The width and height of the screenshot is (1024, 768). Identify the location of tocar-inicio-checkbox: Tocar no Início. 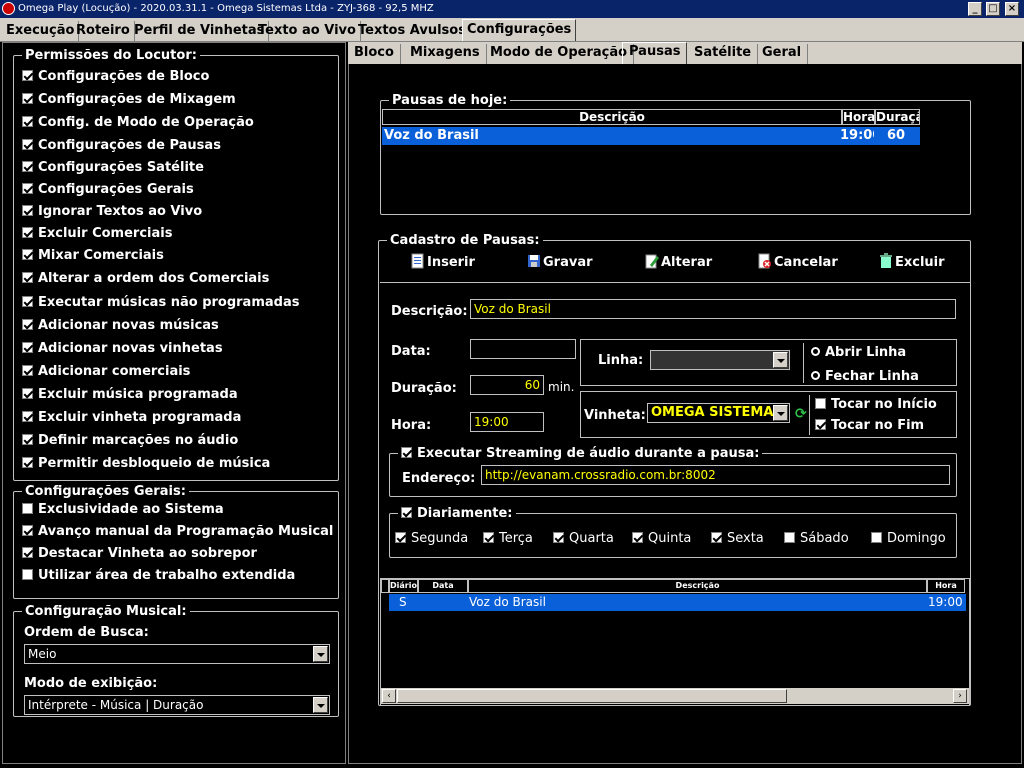
(876, 404).